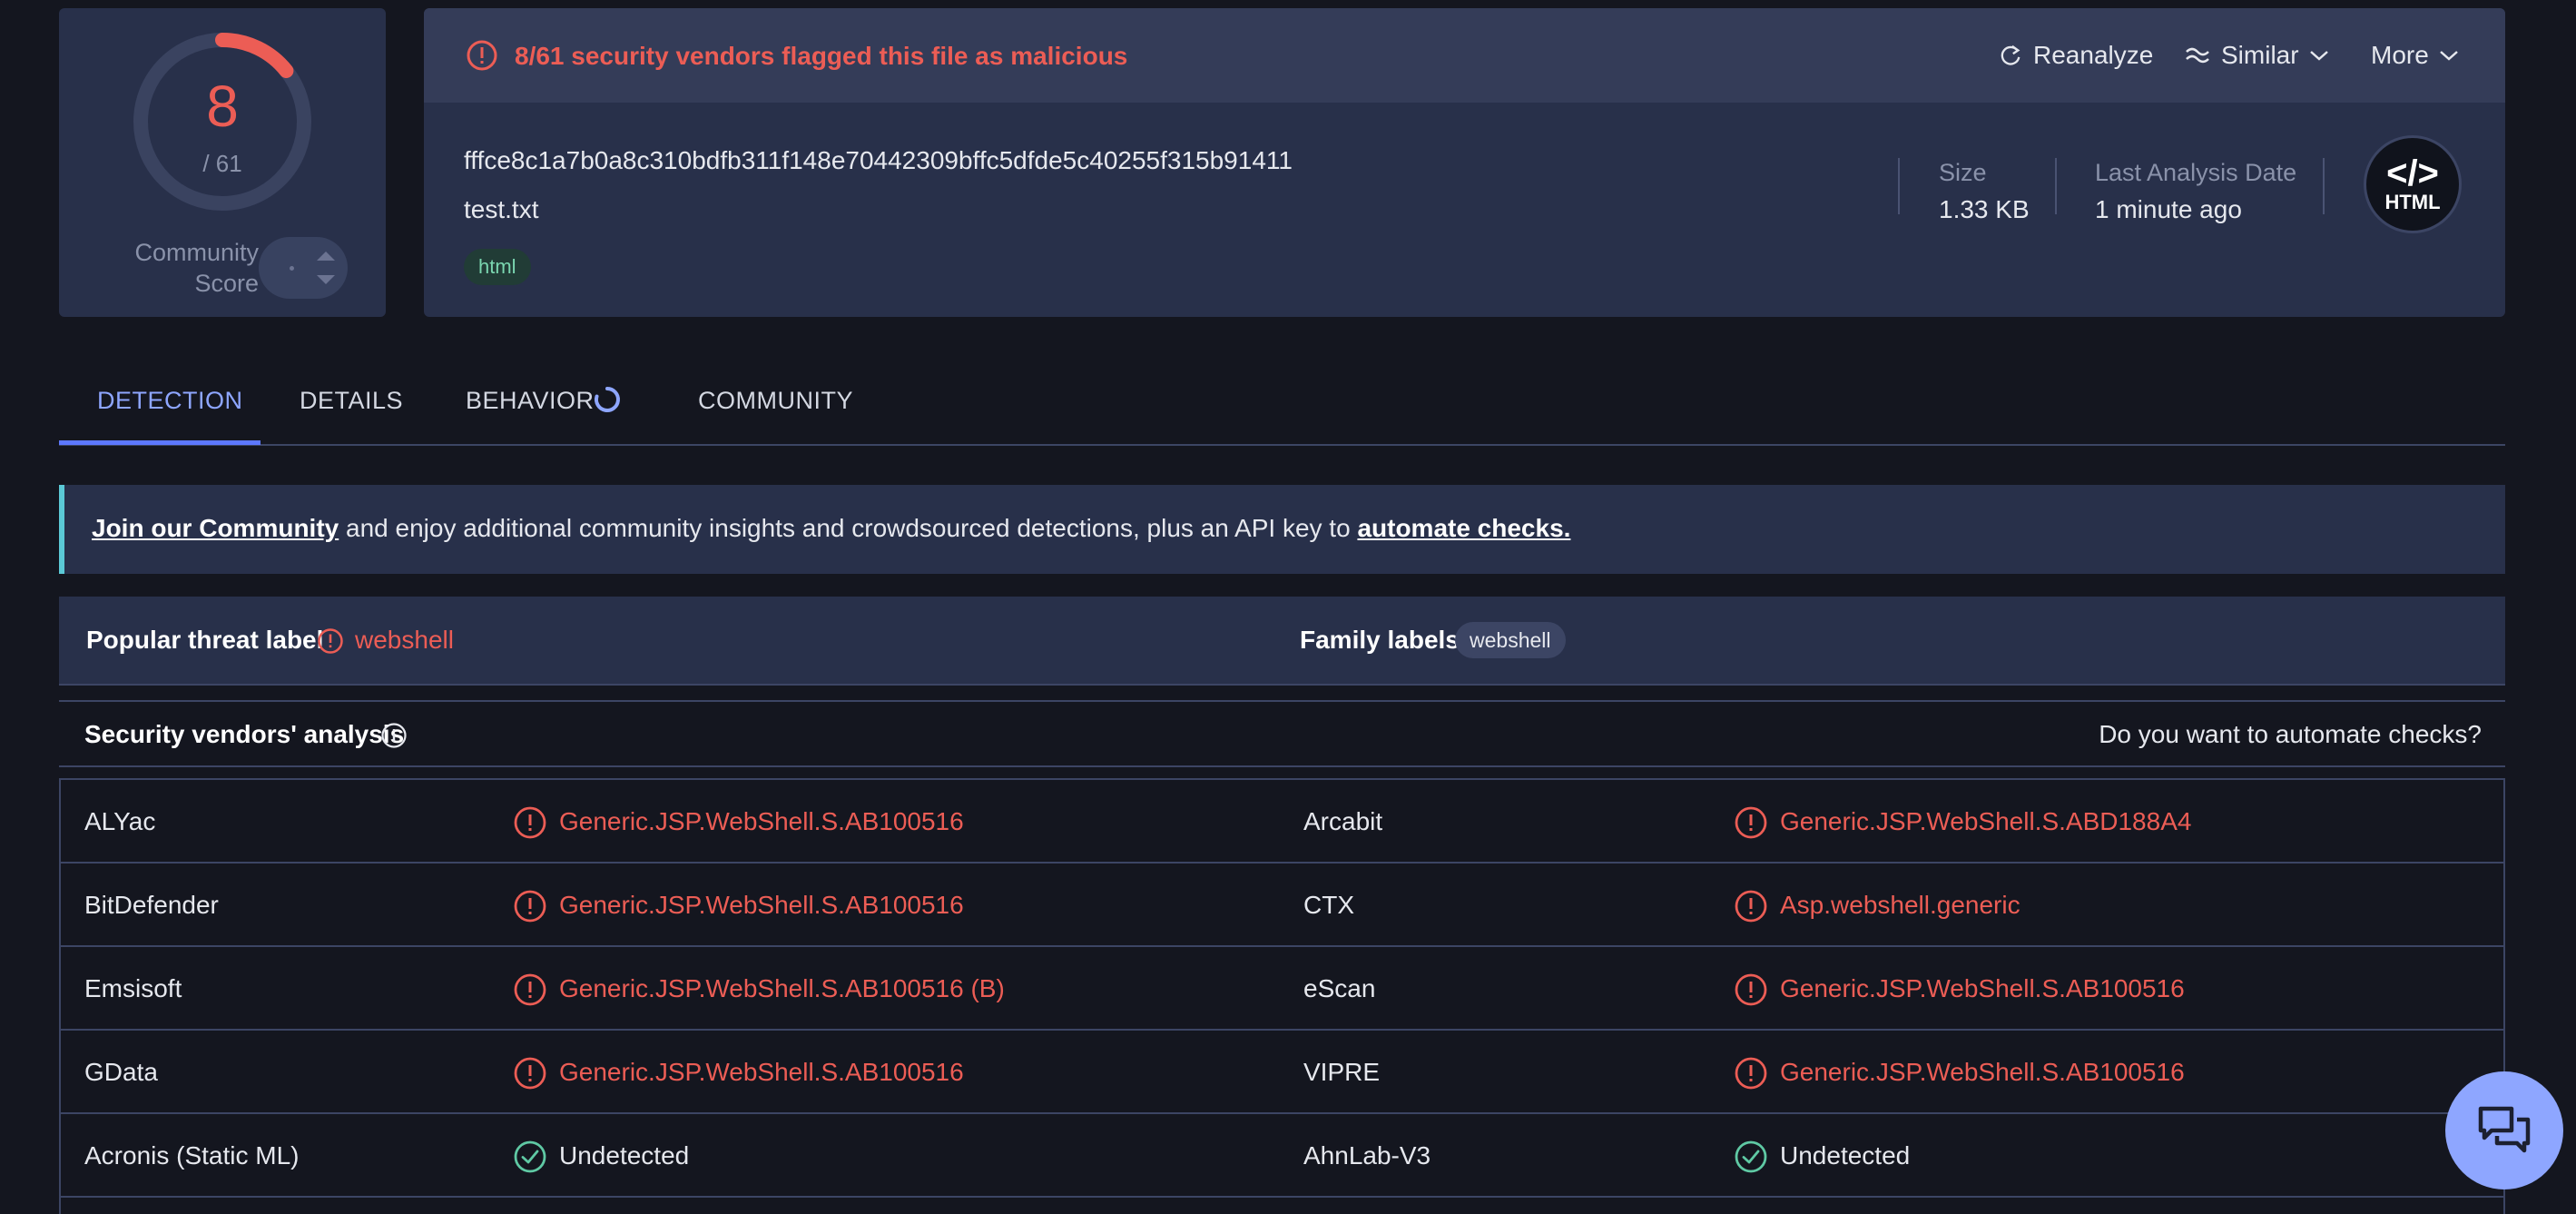 Image resolution: width=2576 pixels, height=1214 pixels. Describe the element at coordinates (775, 401) in the screenshot. I see `tab-community: COMMUNITY` at that location.